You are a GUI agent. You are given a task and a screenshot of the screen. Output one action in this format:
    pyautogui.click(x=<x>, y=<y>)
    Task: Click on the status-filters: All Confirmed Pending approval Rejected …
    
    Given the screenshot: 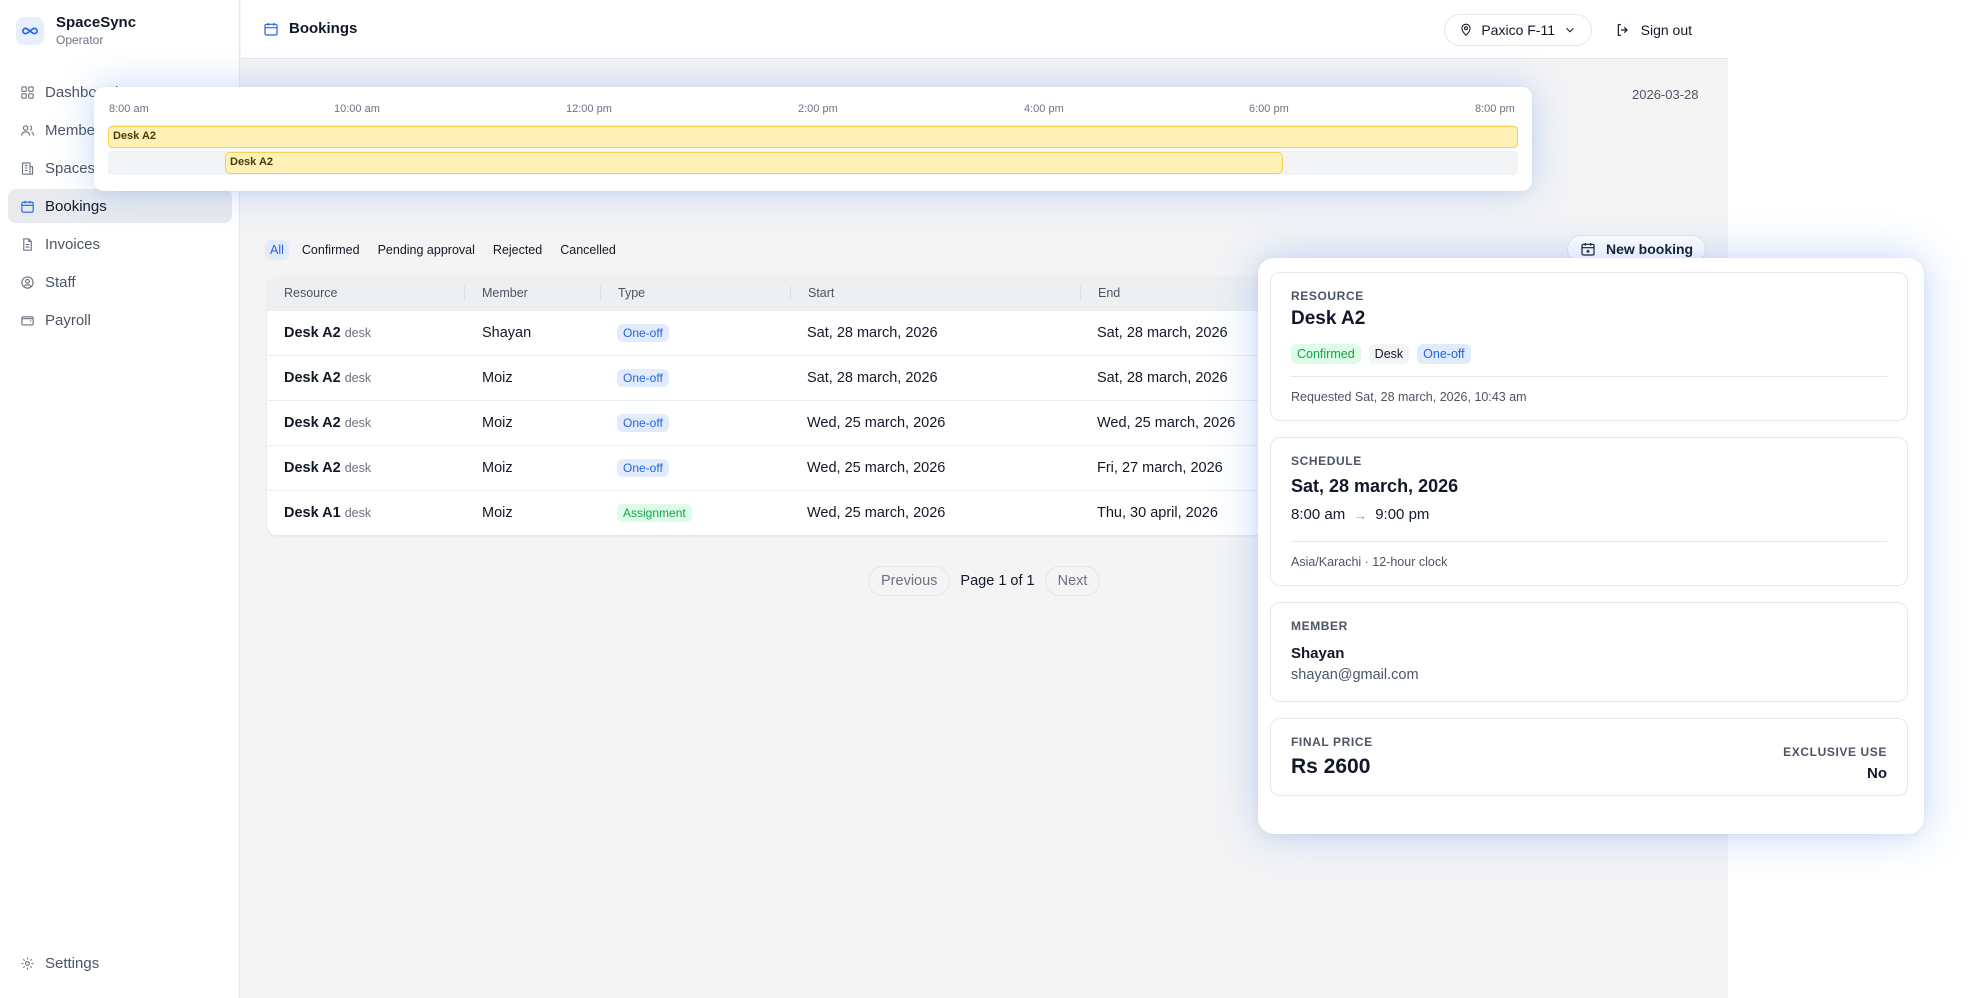 What is the action you would take?
    pyautogui.click(x=443, y=250)
    